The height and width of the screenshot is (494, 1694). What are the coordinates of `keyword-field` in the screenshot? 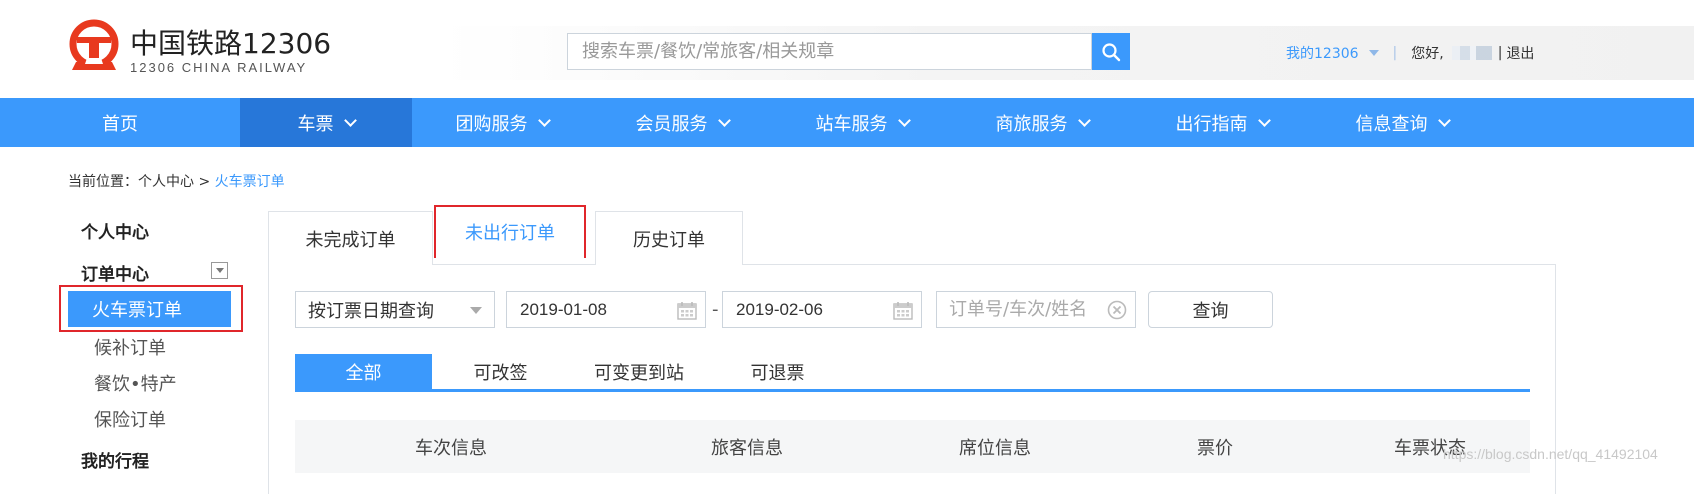 It's located at (1036, 309).